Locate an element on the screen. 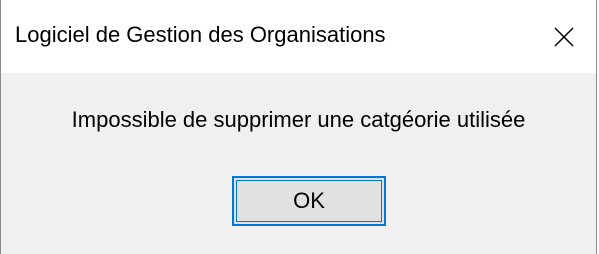 Image resolution: width=599 pixels, height=254 pixels. ok-button-label: OK is located at coordinates (309, 200).